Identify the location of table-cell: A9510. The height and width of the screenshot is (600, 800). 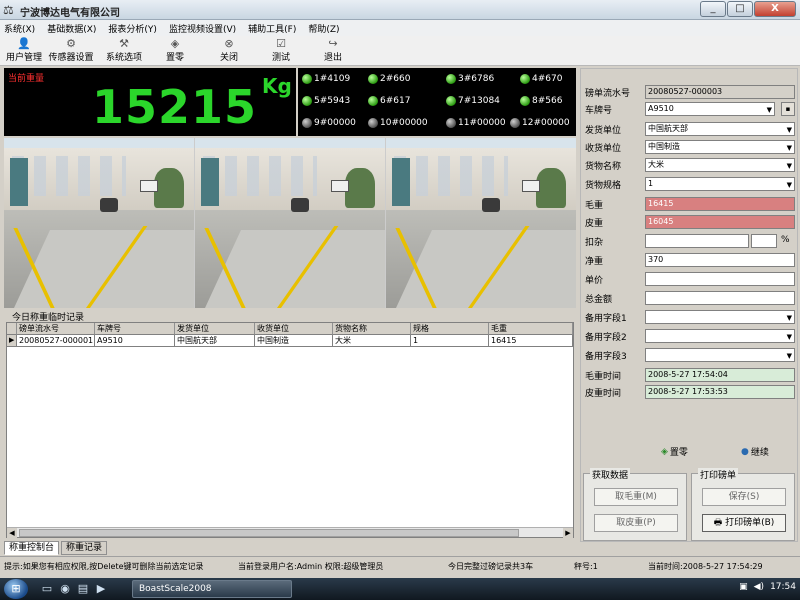
(135, 341).